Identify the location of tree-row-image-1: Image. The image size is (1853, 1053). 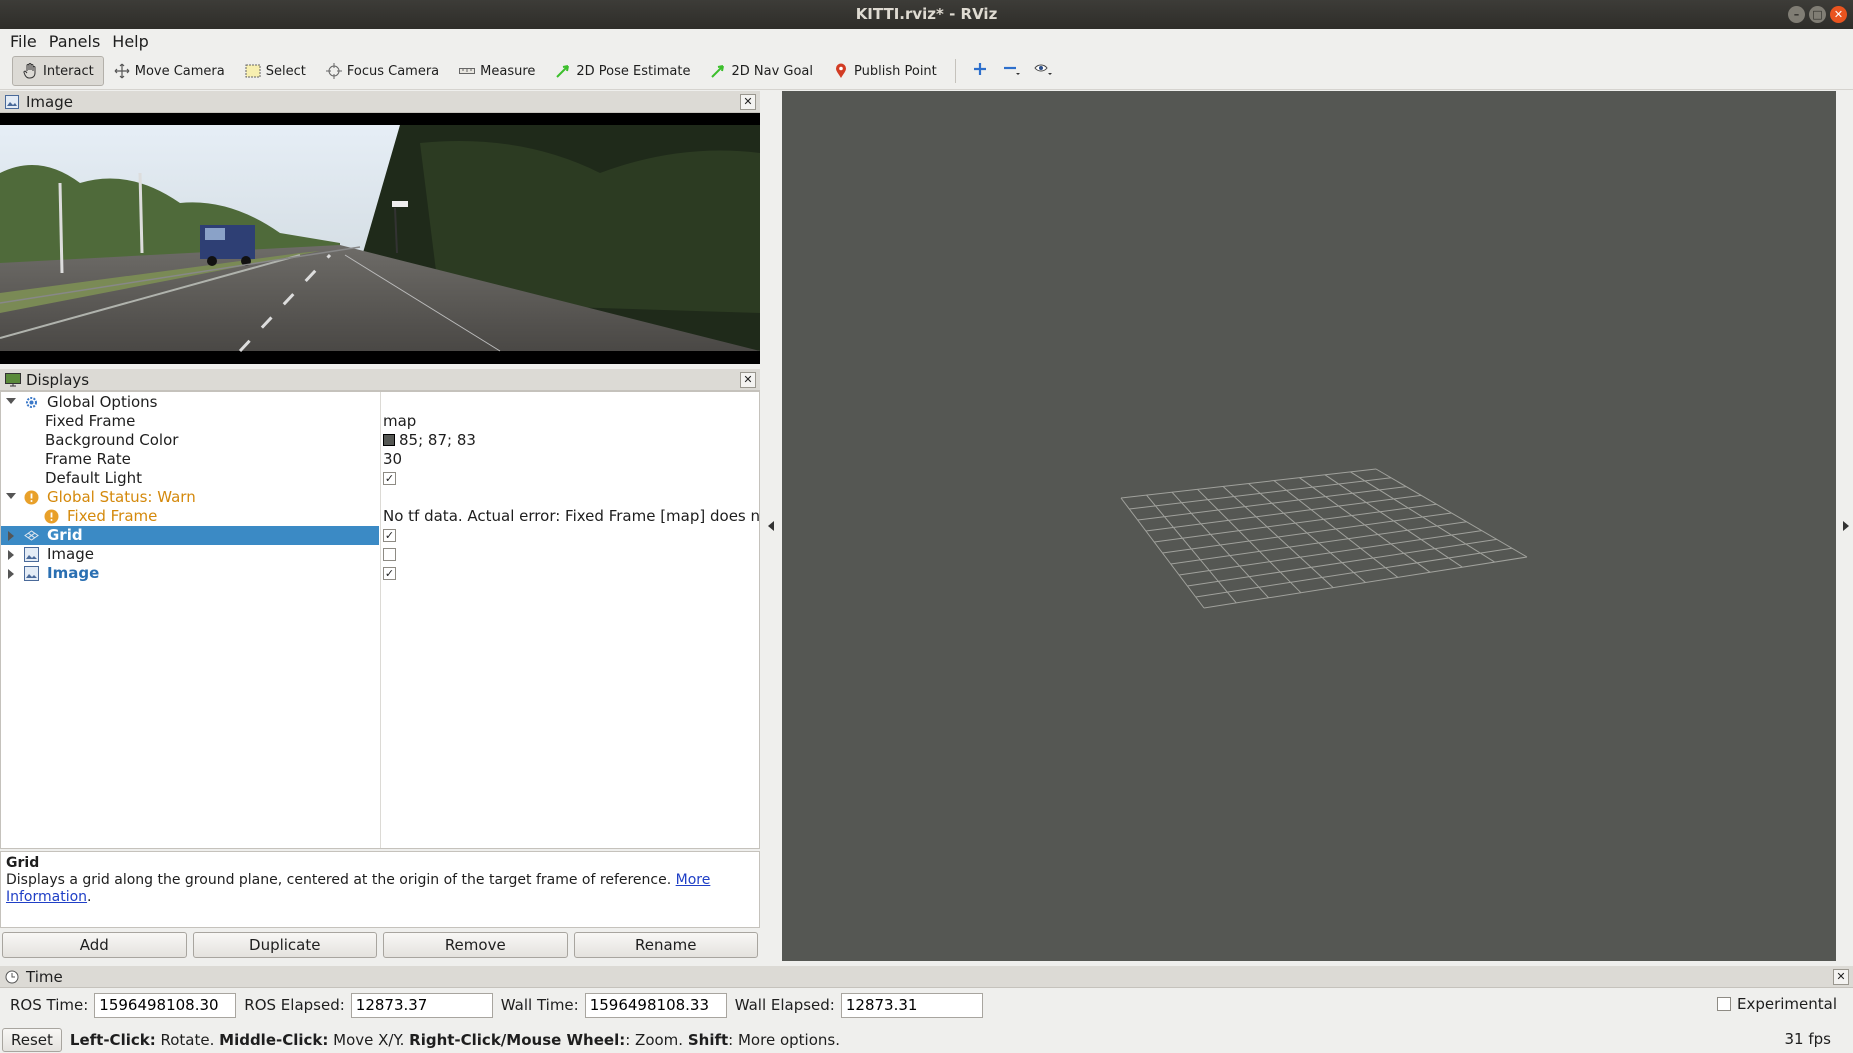
(380, 554).